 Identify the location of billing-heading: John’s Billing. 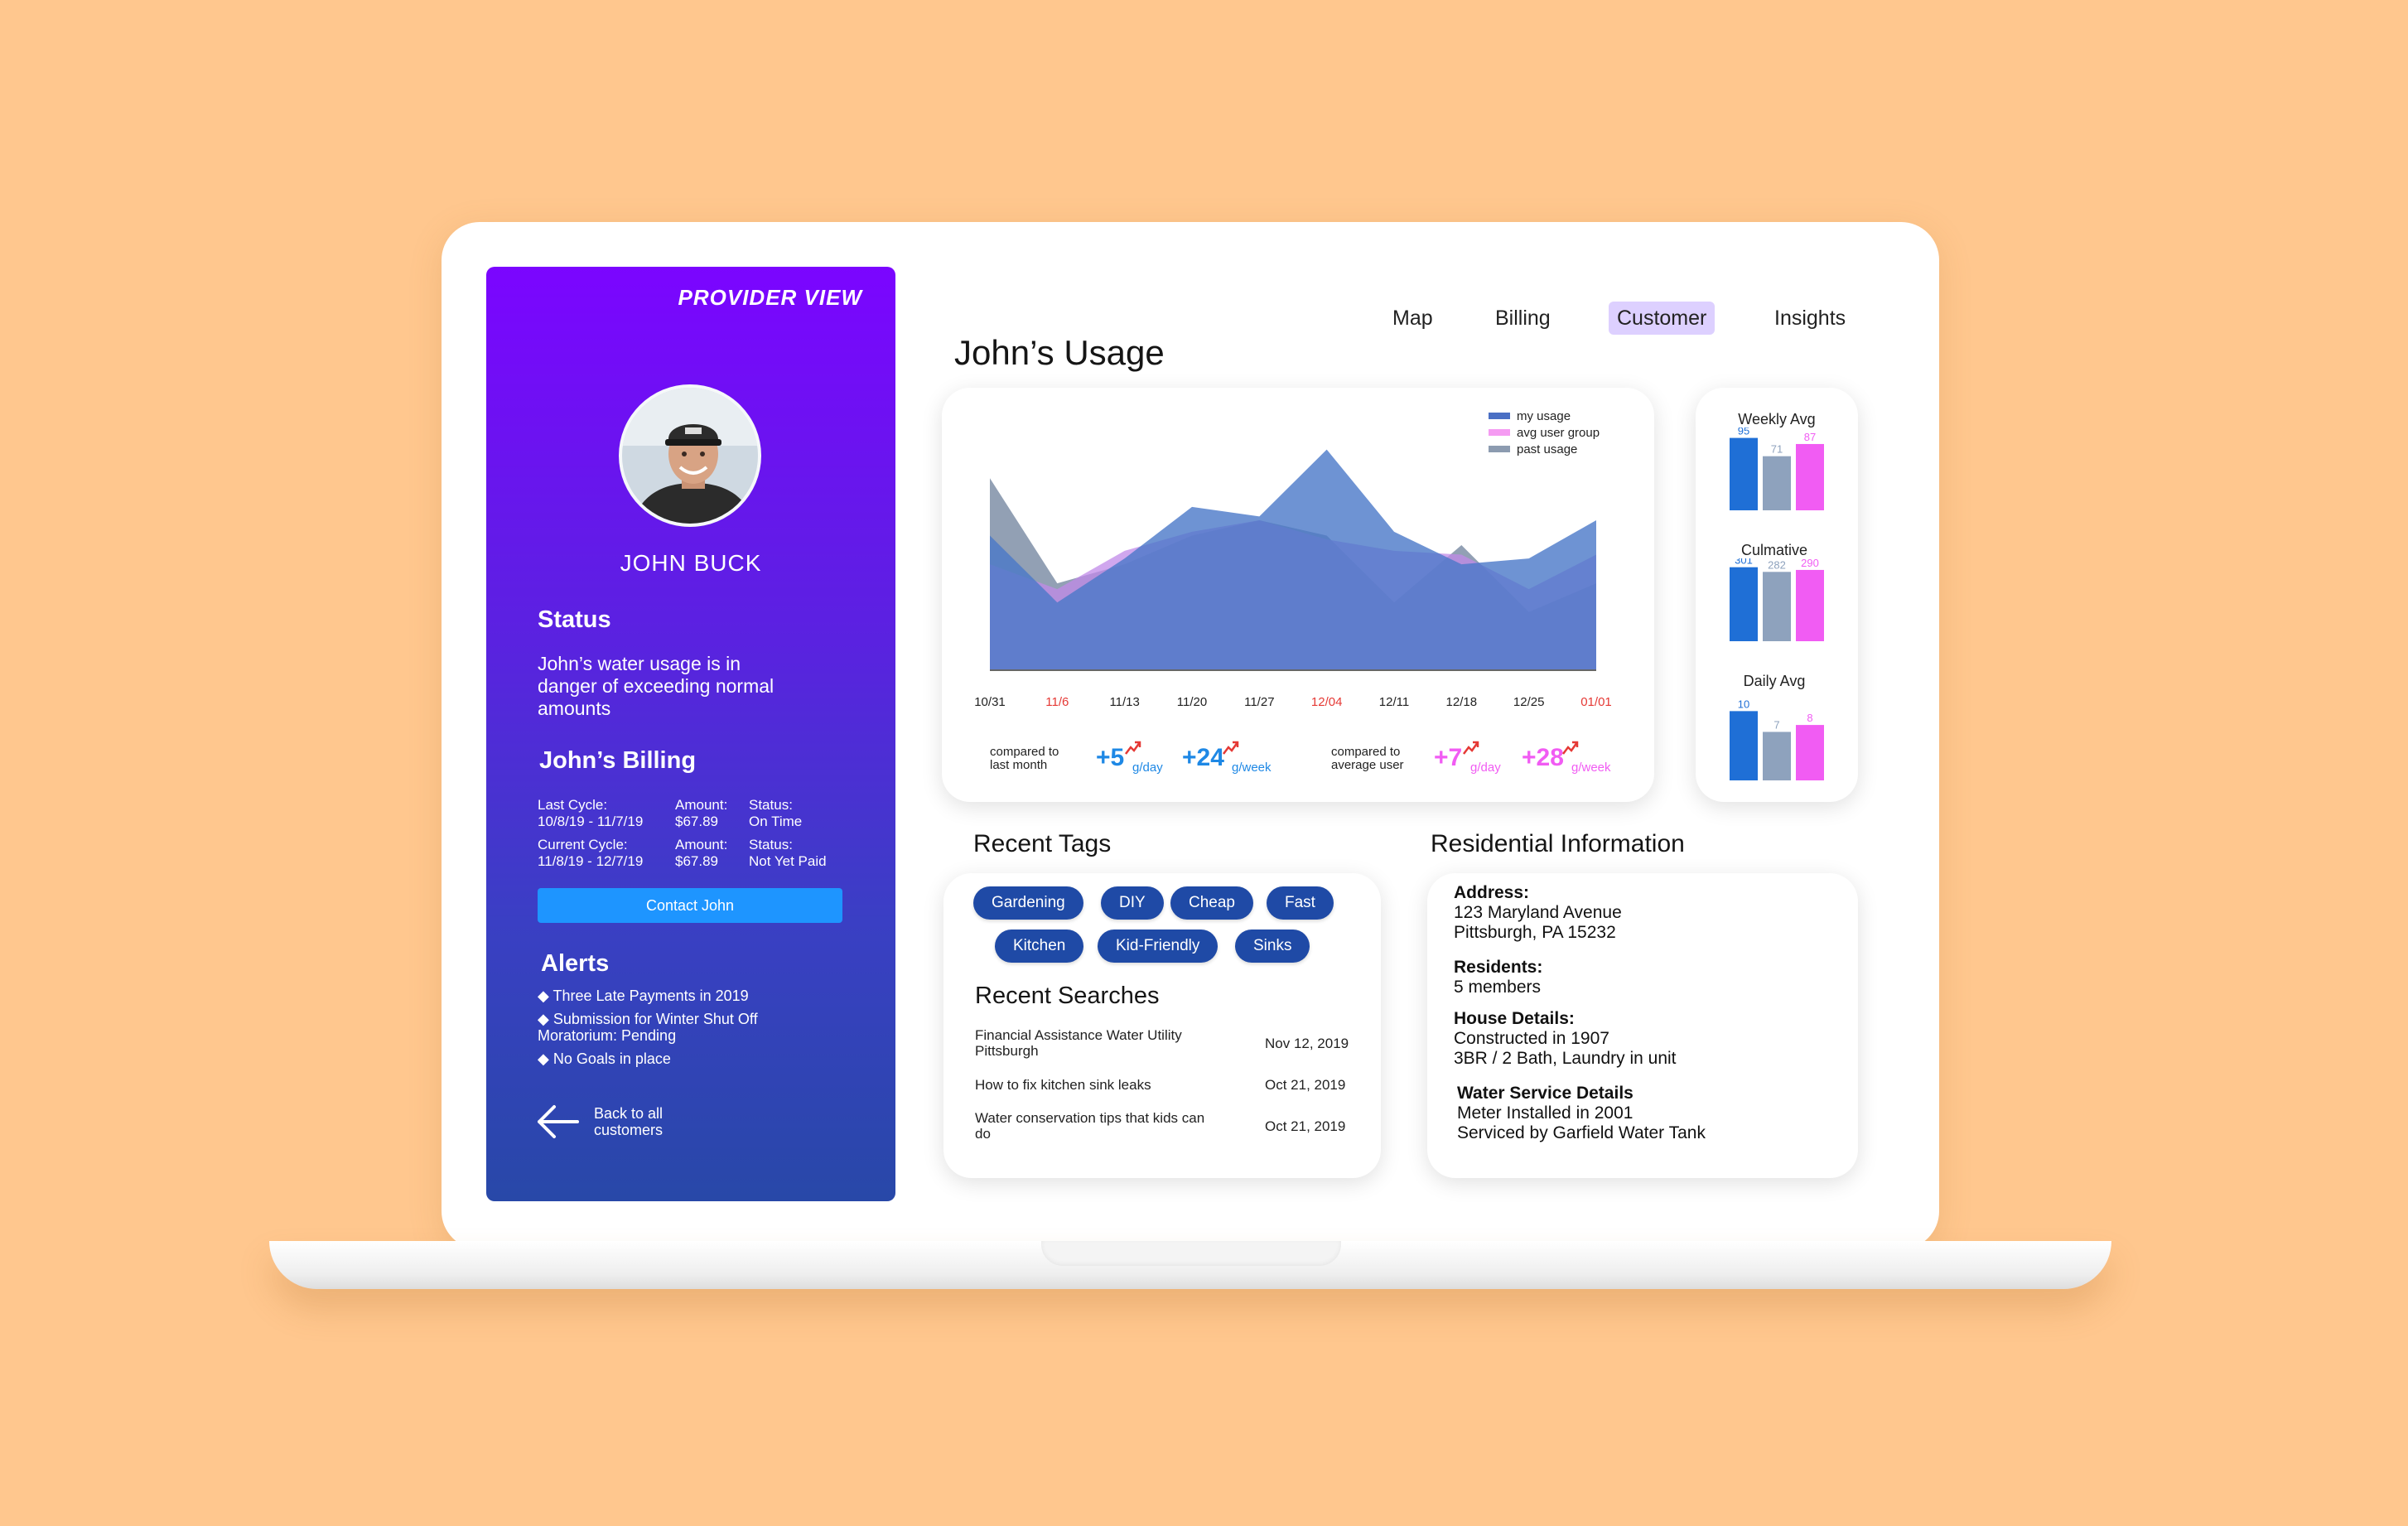
(618, 761).